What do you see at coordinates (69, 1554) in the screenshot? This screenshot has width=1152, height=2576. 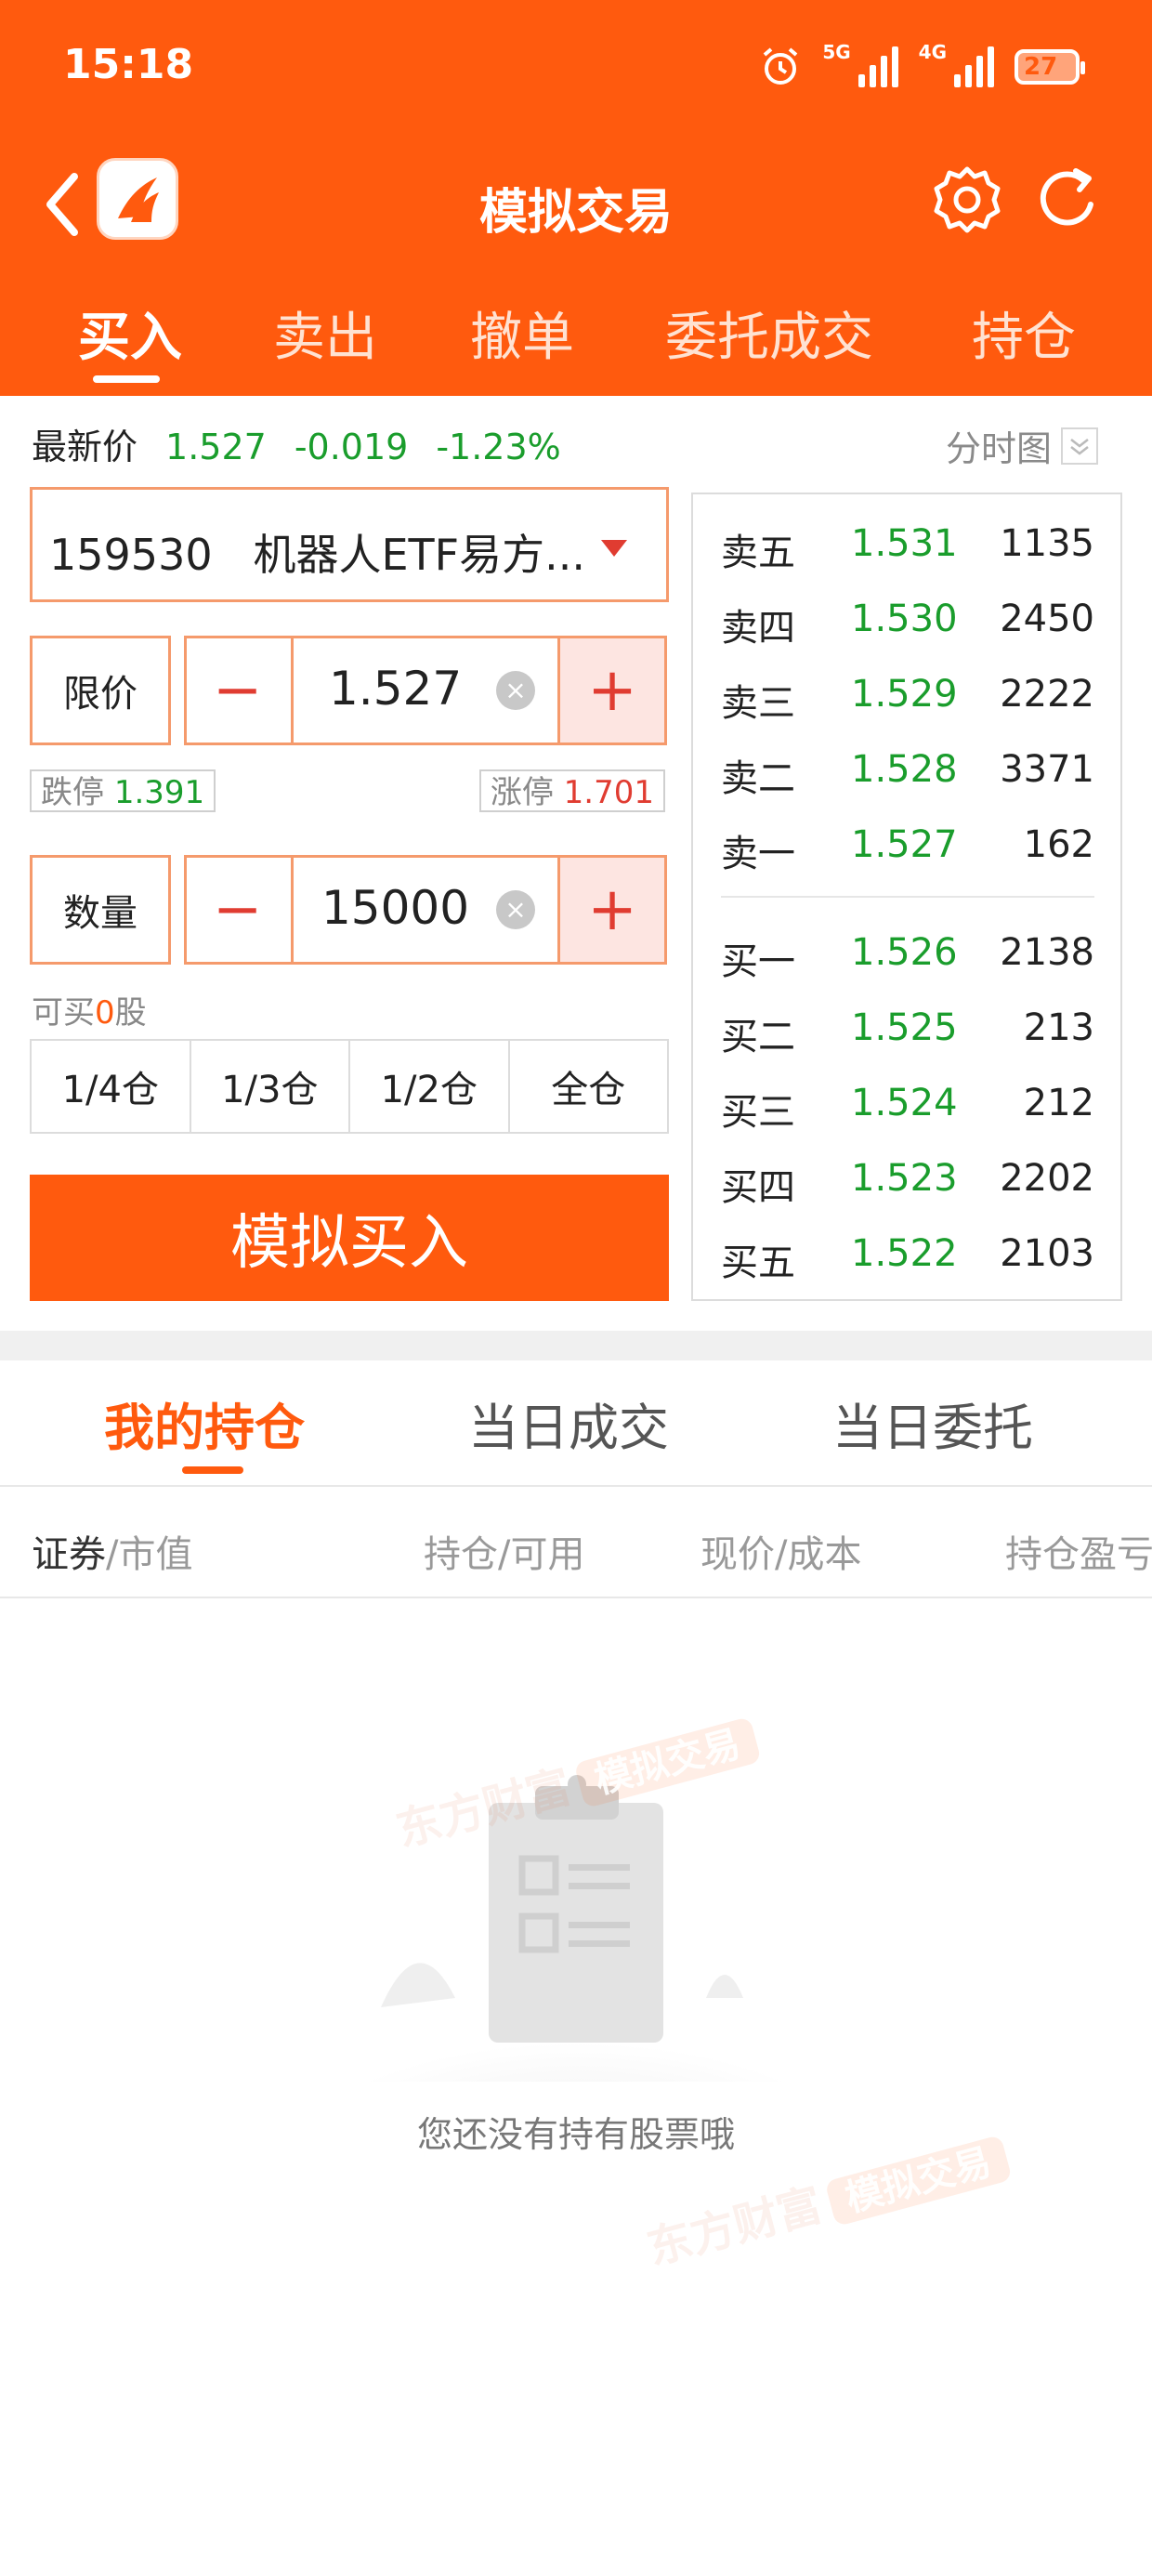 I see `col-security: 证券` at bounding box center [69, 1554].